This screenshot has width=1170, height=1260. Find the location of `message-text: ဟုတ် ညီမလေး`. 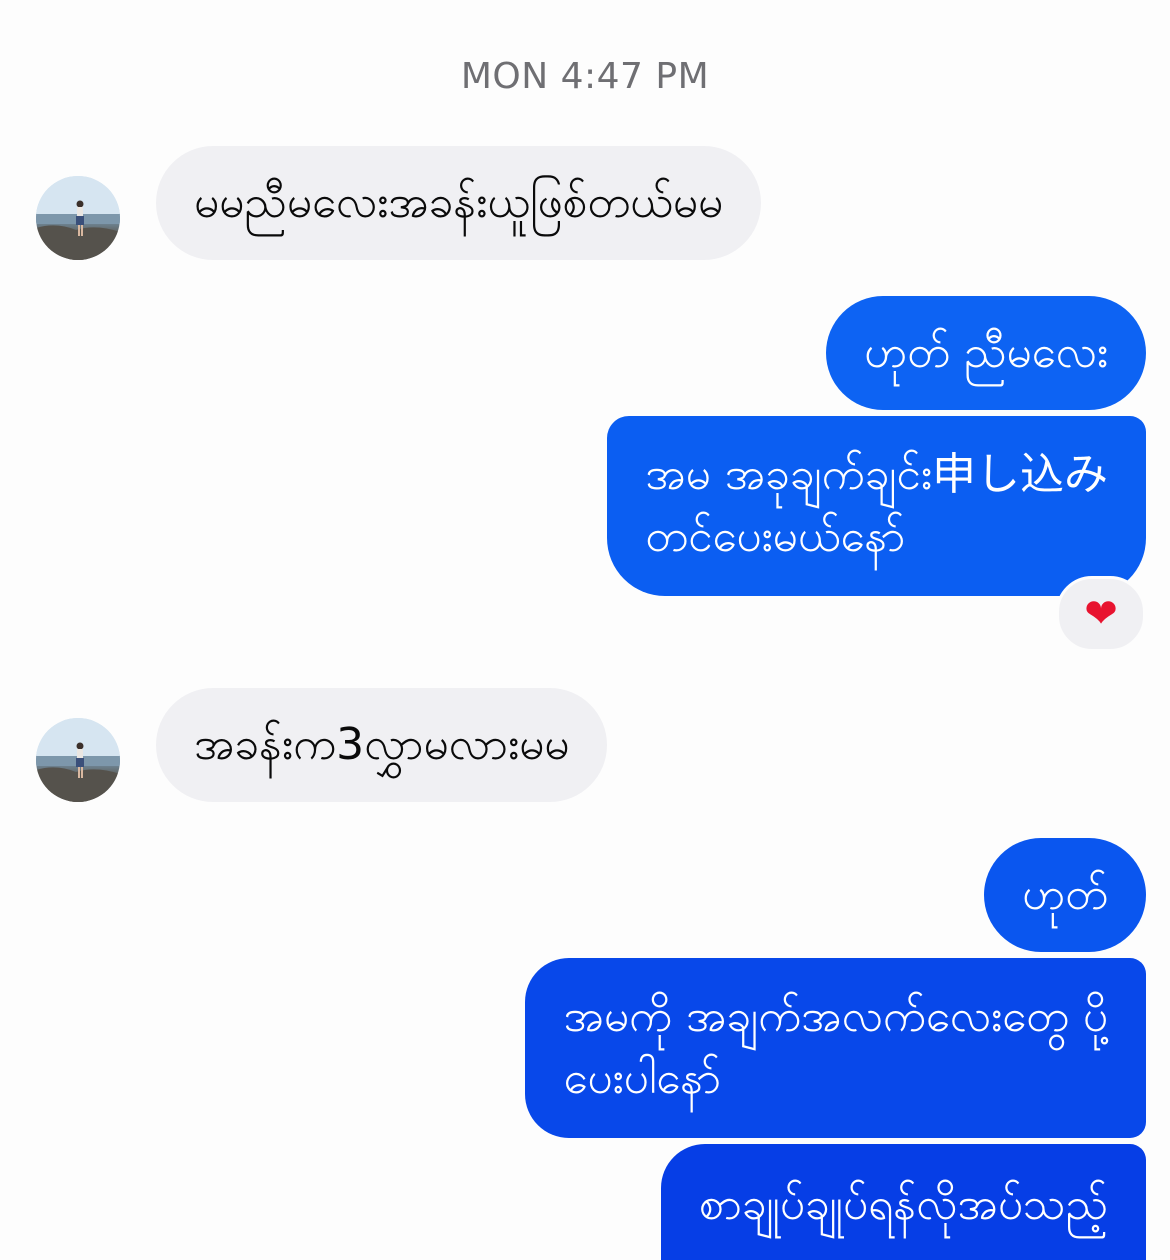

message-text: ဟုတ် ညီမလေး is located at coordinates (986, 352).